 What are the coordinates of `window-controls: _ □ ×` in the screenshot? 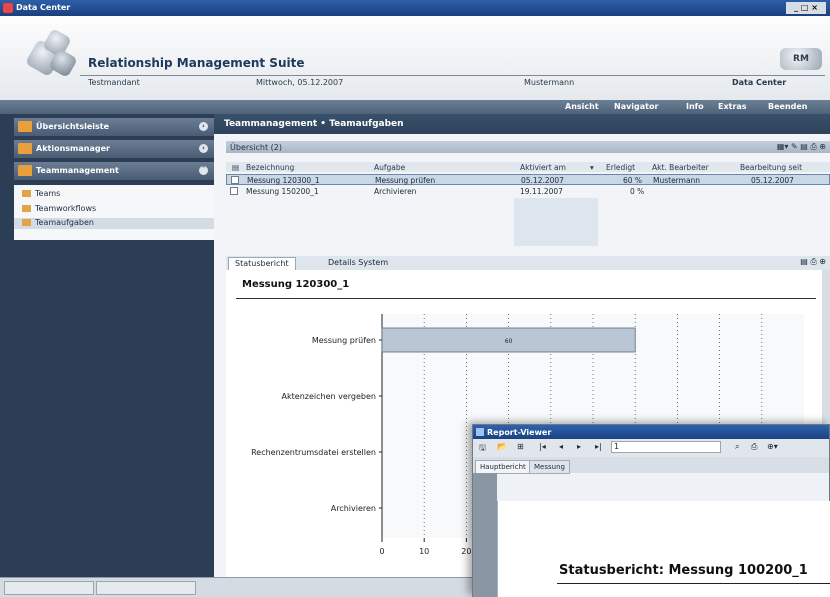 It's located at (806, 8).